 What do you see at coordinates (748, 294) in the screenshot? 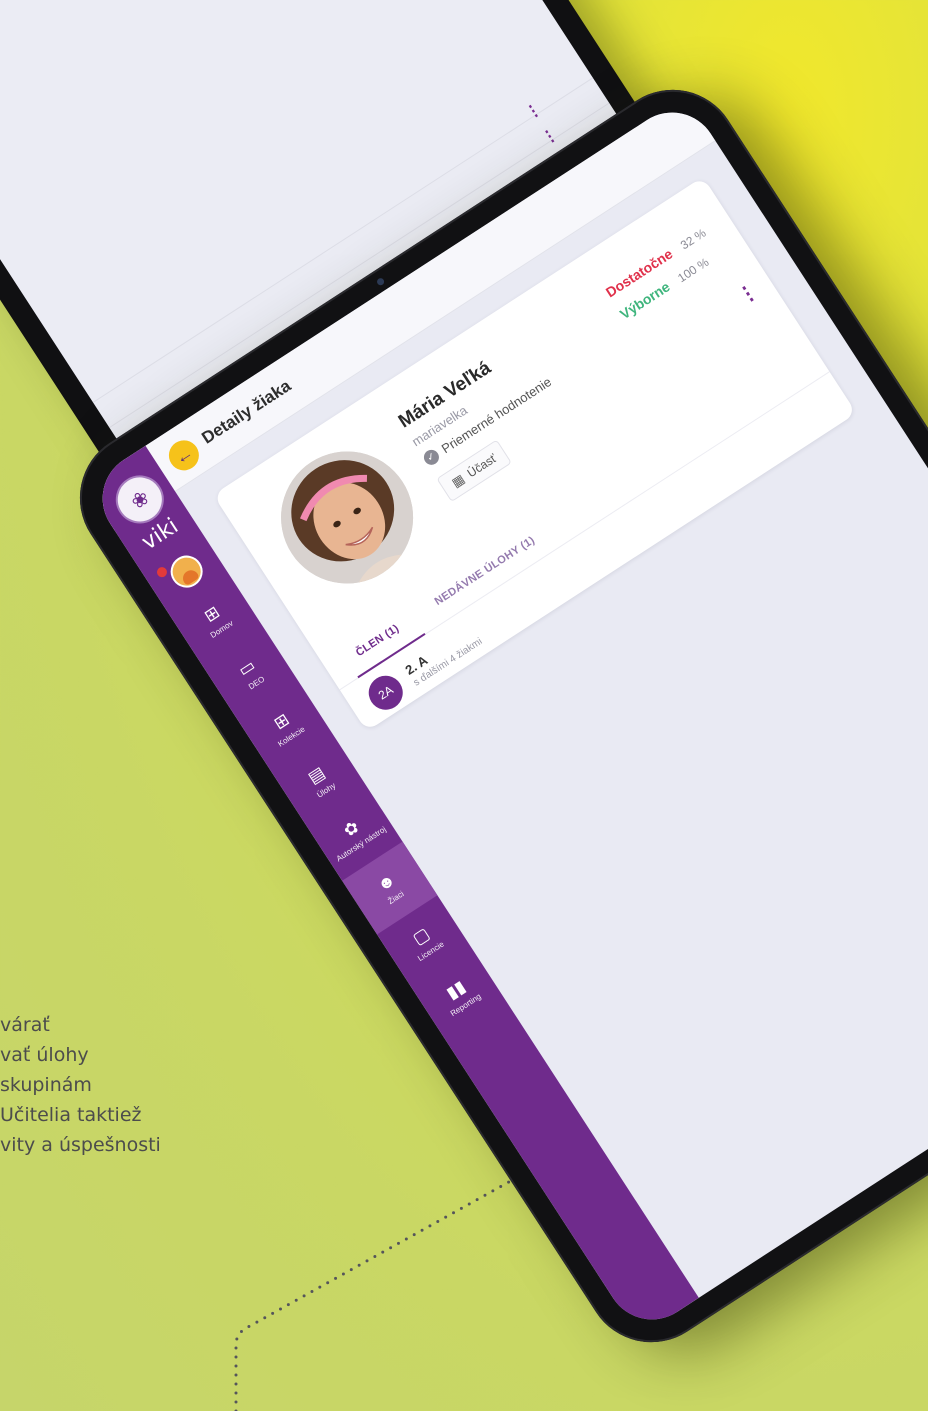
I see `more-vert-icon: ⋮` at bounding box center [748, 294].